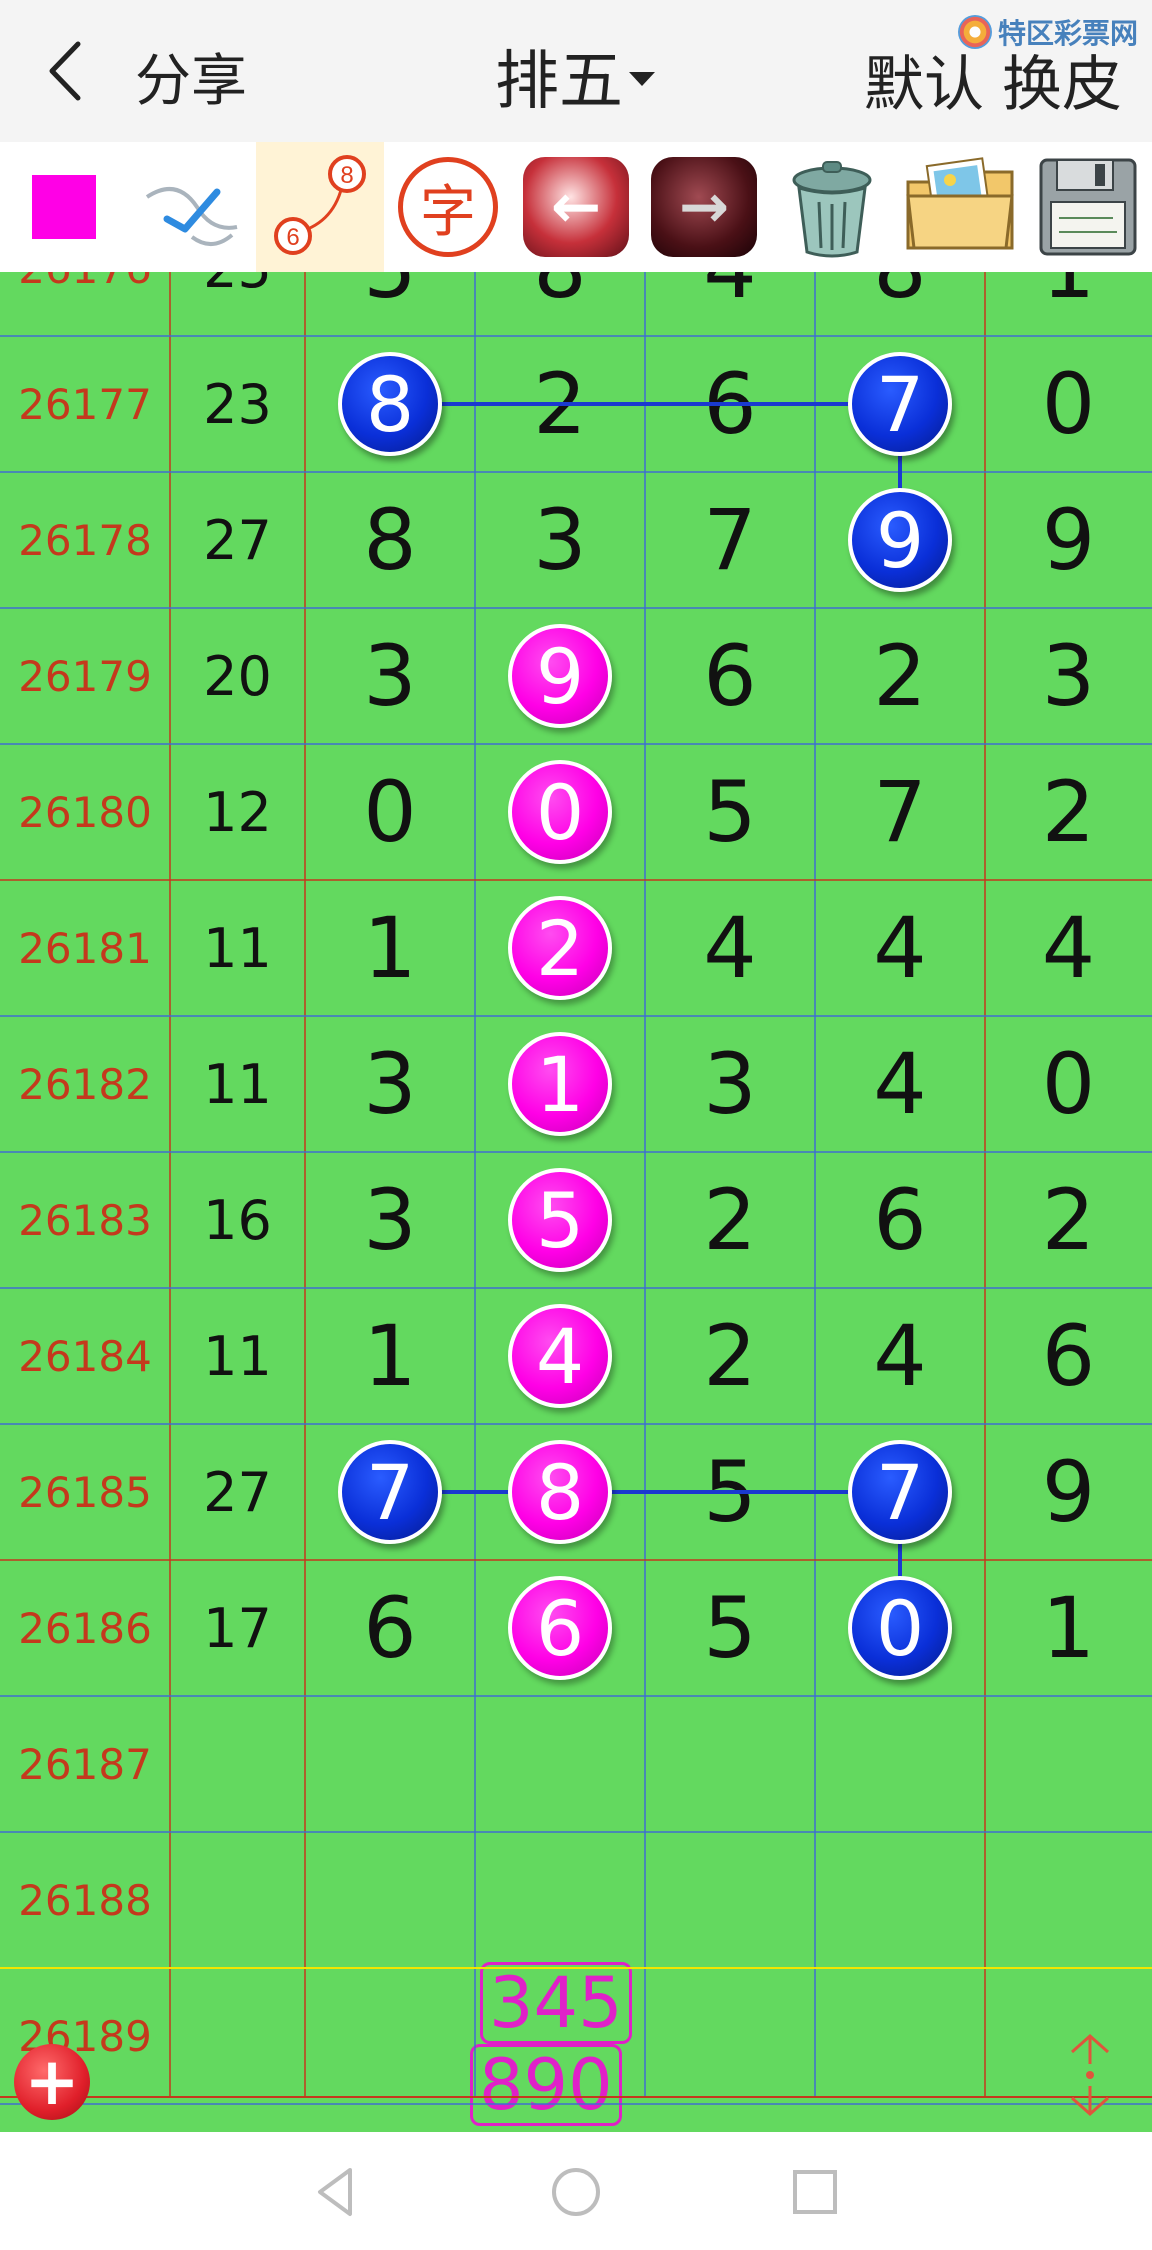 The width and height of the screenshot is (1152, 2250). What do you see at coordinates (900, 676) in the screenshot?
I see `digit-cell-4: 2` at bounding box center [900, 676].